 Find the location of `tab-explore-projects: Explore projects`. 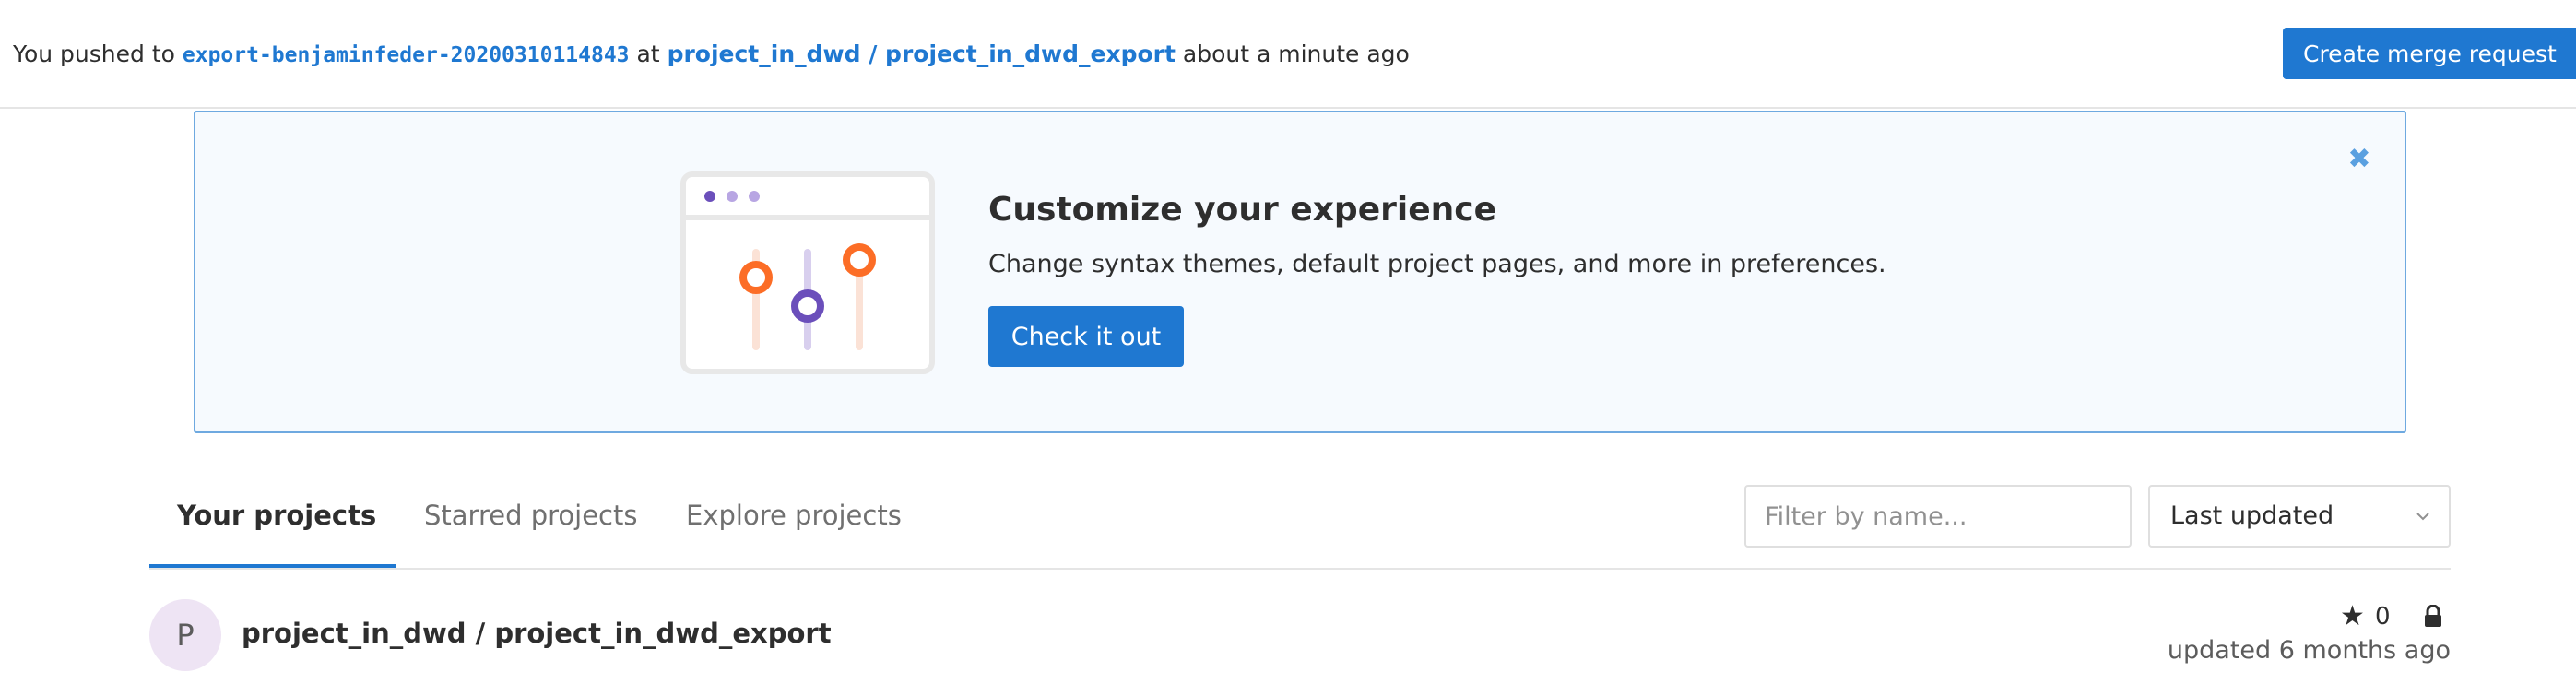

tab-explore-projects: Explore projects is located at coordinates (794, 515).